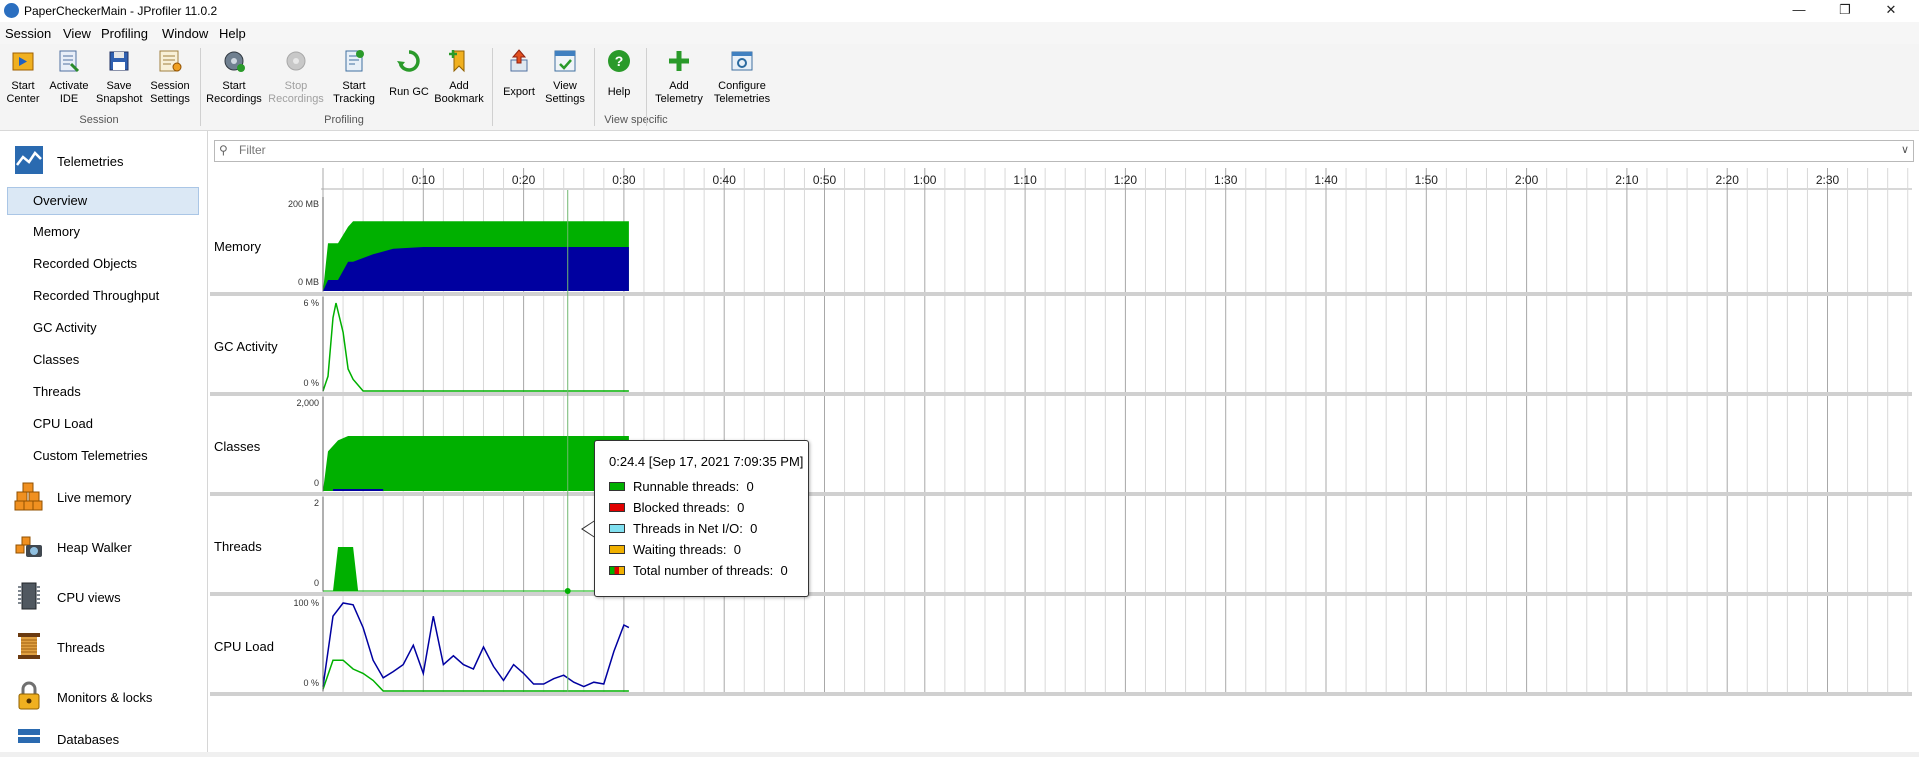  What do you see at coordinates (90, 455) in the screenshot?
I see `sidebar-item-custom-telemetries: Custom Telemetries` at bounding box center [90, 455].